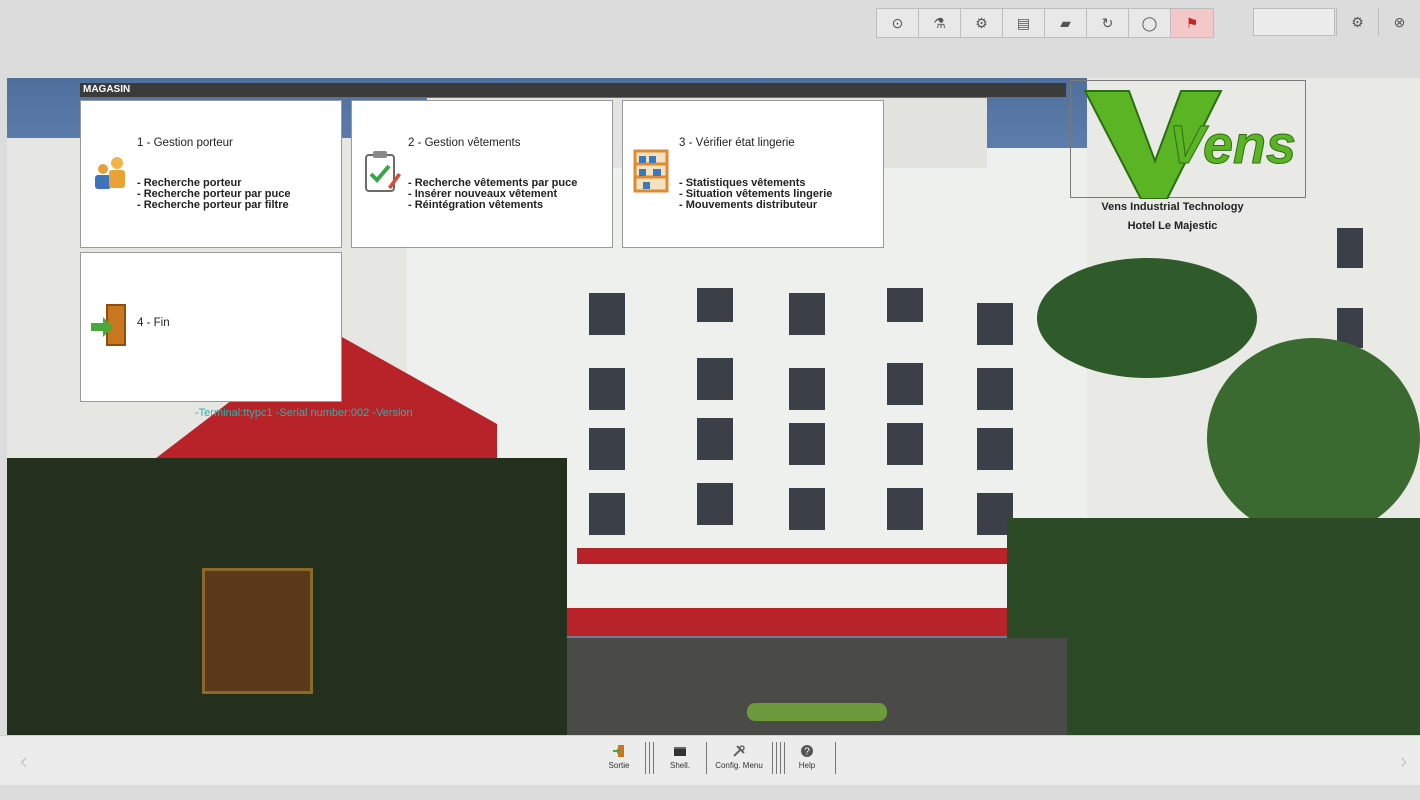 The width and height of the screenshot is (1420, 800). I want to click on clipboard-icon, so click(383, 171).